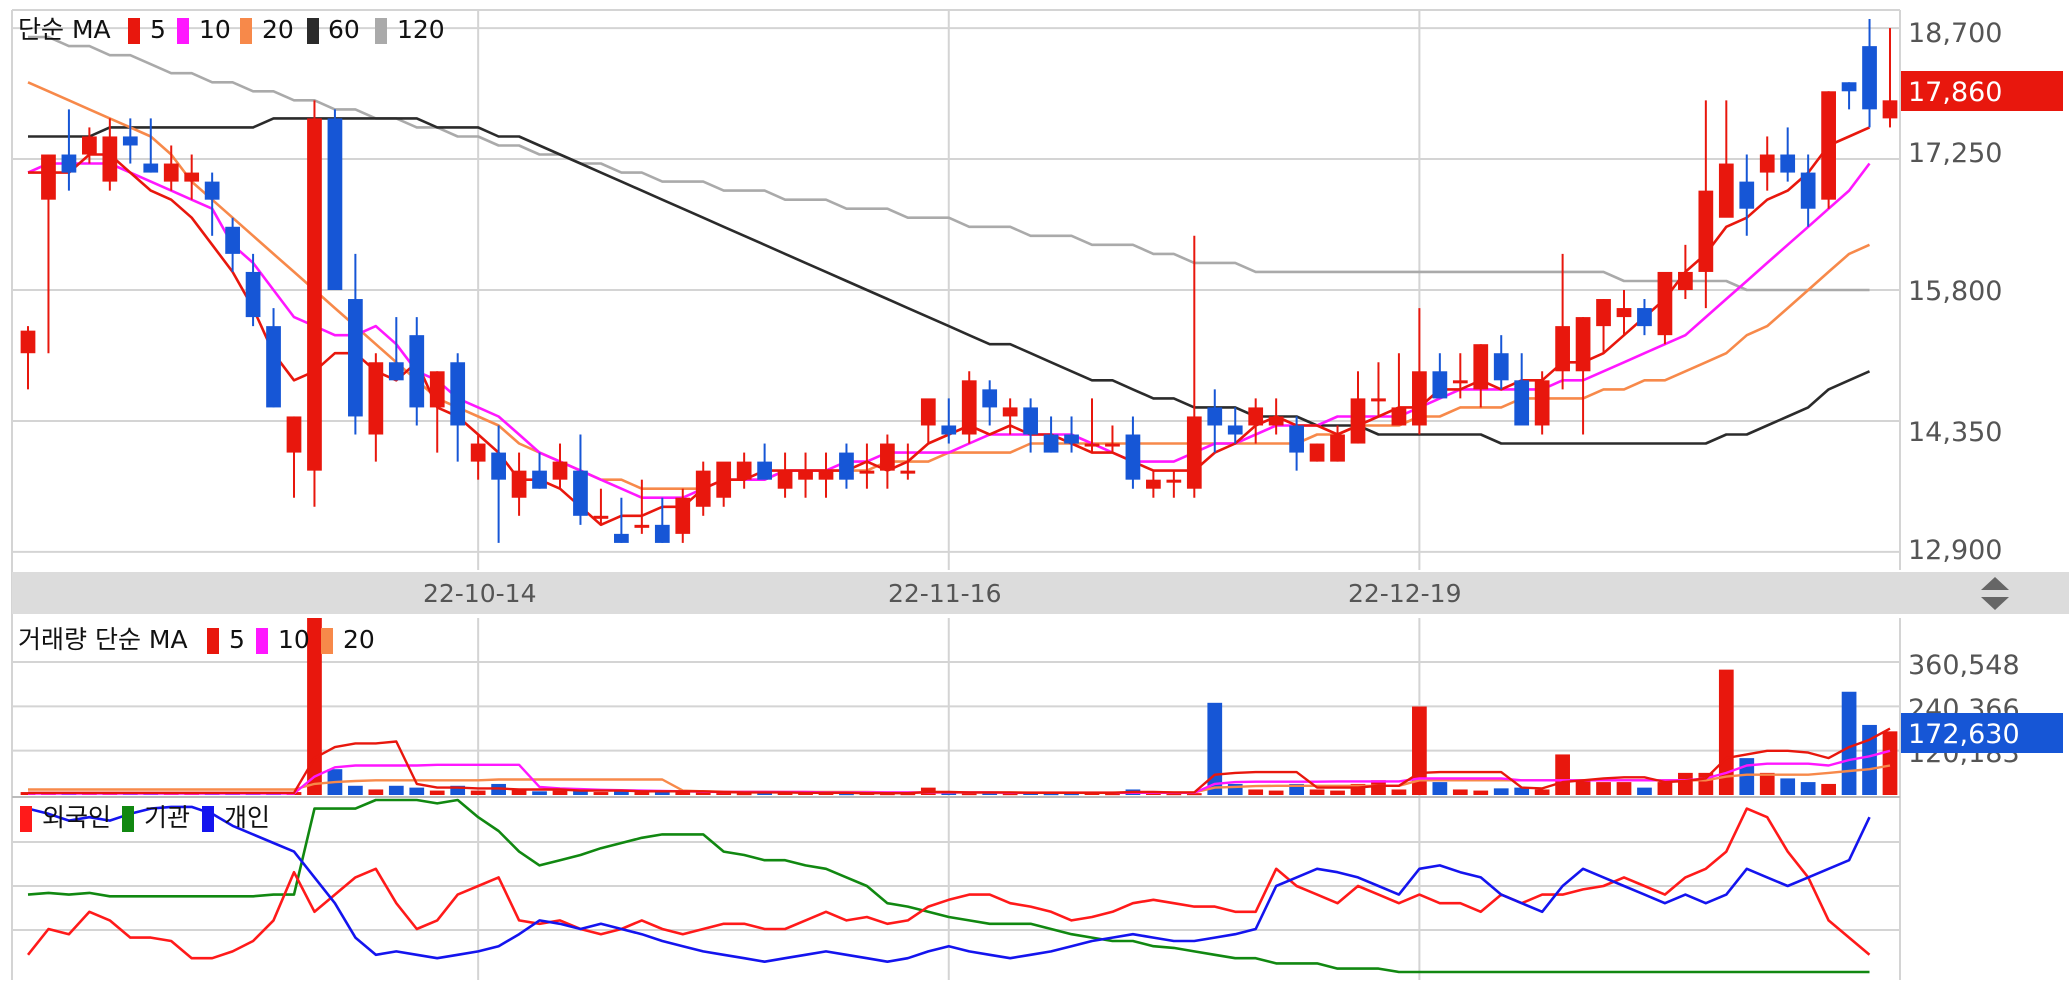  What do you see at coordinates (1040, 593) in the screenshot?
I see `date-axis-strip: 22-10-14 22-11-16 22-12-19` at bounding box center [1040, 593].